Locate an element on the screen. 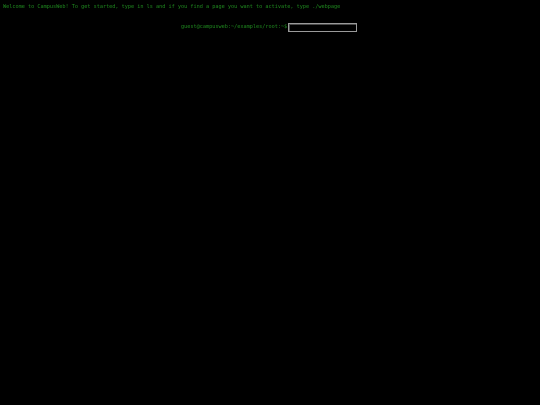  command-input is located at coordinates (323, 27).